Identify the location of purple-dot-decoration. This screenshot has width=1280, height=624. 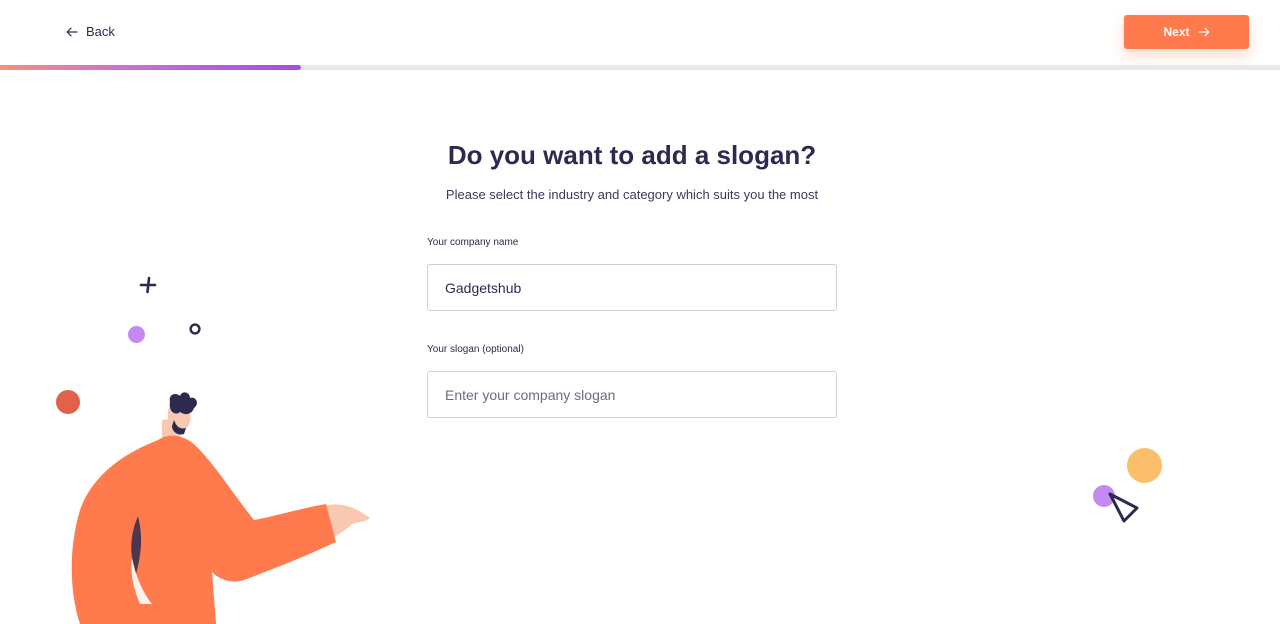
(136, 334).